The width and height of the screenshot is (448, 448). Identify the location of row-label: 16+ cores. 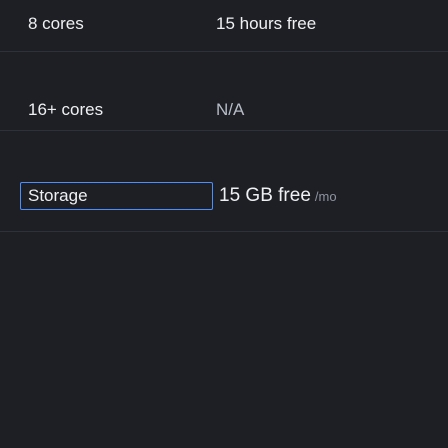
(66, 109).